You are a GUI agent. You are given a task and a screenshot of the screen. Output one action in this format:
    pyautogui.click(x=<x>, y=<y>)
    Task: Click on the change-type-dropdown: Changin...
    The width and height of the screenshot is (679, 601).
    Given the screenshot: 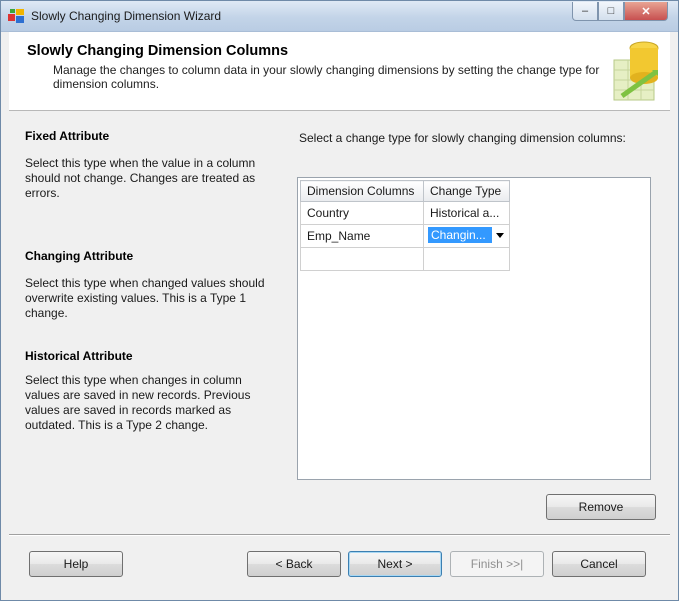 What is the action you would take?
    pyautogui.click(x=466, y=236)
    